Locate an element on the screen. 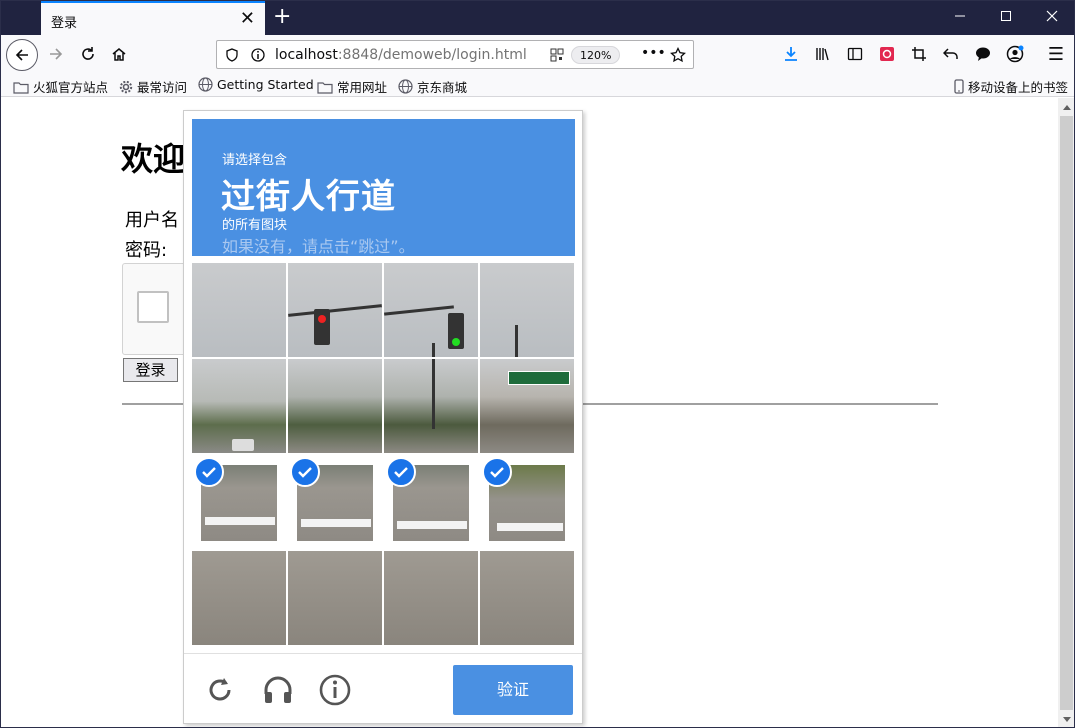 Image resolution: width=1075 pixels, height=728 pixels. downloads-button is located at coordinates (791, 54).